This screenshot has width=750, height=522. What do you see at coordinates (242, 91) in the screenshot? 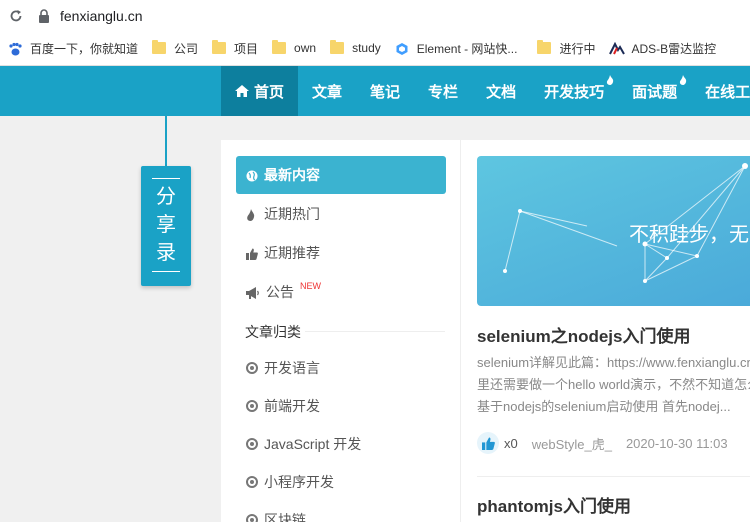
I see `home-icon` at bounding box center [242, 91].